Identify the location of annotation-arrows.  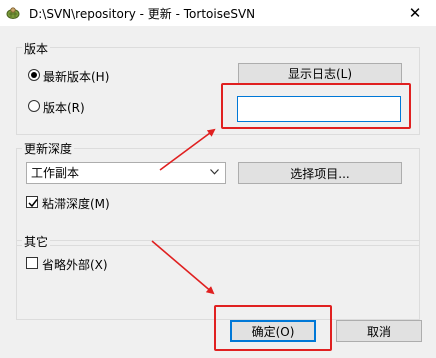
(183, 211).